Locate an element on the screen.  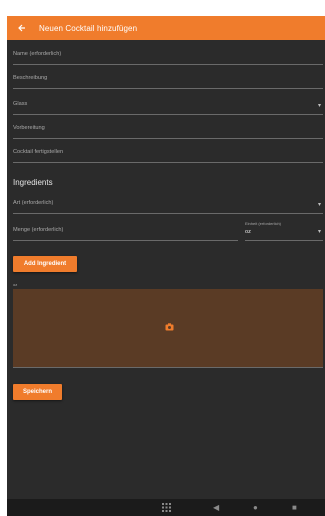
amount-field-label: Menge (erforderlich) is located at coordinates (38, 230).